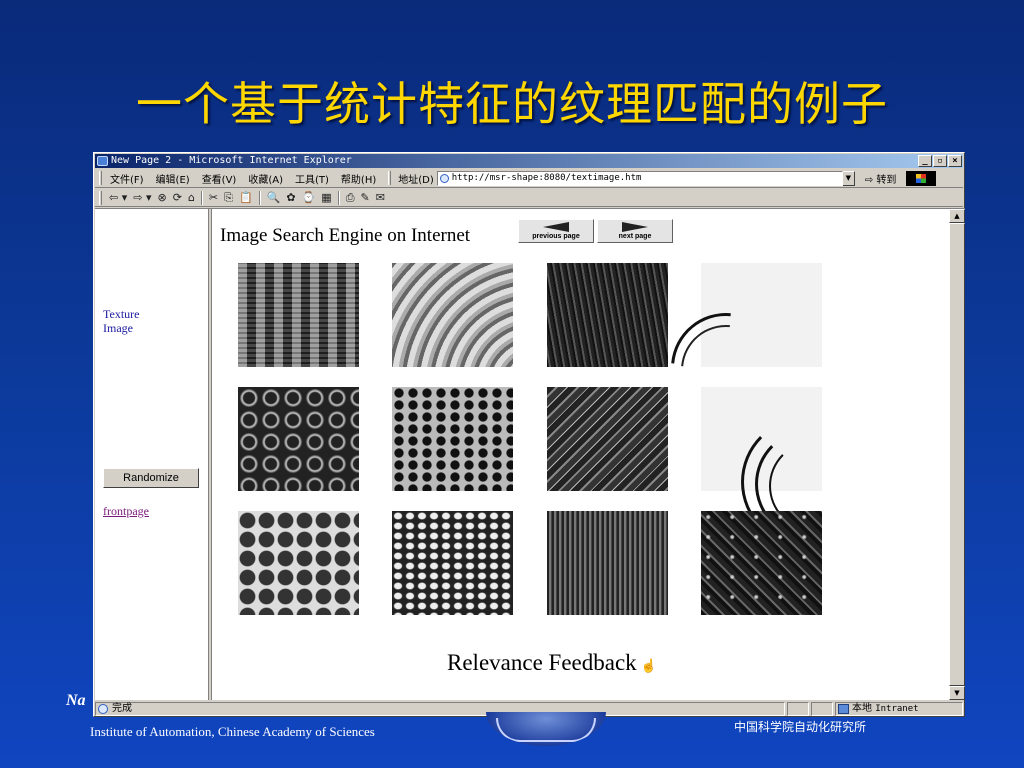  Describe the element at coordinates (121, 321) in the screenshot. I see `texture-image-link: Texture Image` at that location.